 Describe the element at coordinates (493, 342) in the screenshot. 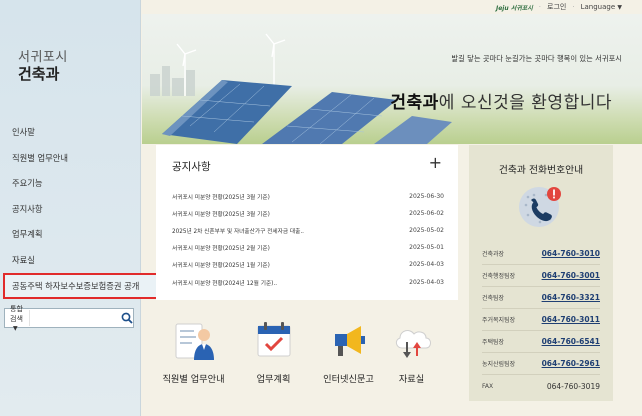

I see `phone-entry-label: 주택팀장` at that location.